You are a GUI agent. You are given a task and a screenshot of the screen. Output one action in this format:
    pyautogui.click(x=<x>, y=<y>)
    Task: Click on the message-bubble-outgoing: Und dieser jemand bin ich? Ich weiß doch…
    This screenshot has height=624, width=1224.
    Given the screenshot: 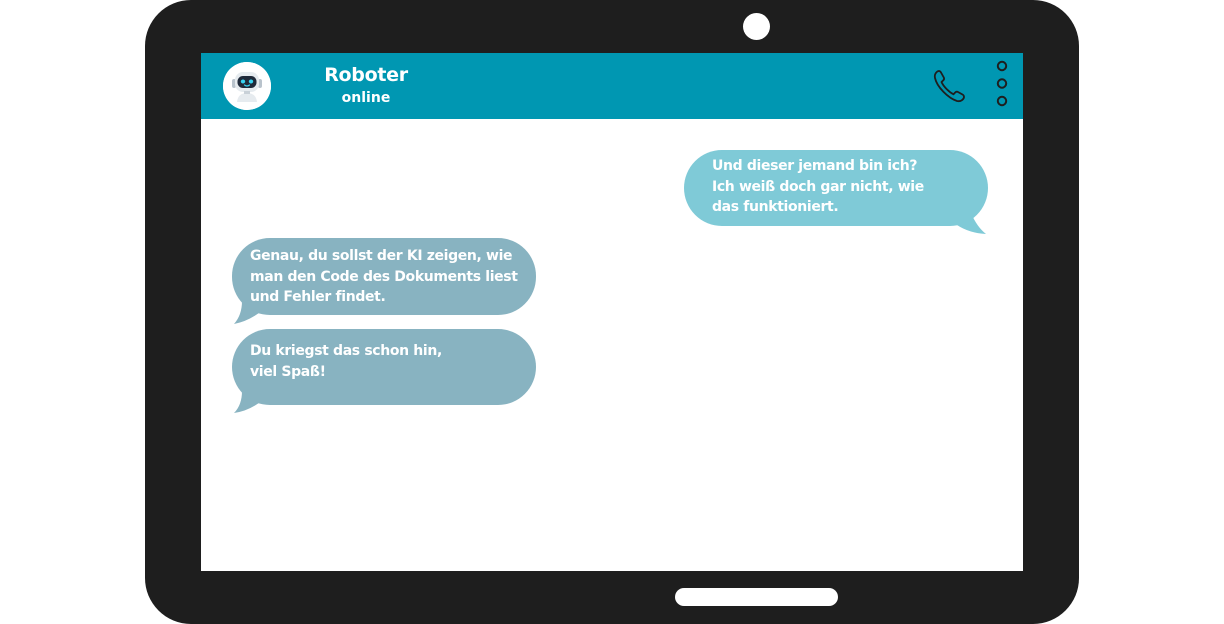 What is the action you would take?
    pyautogui.click(x=836, y=188)
    